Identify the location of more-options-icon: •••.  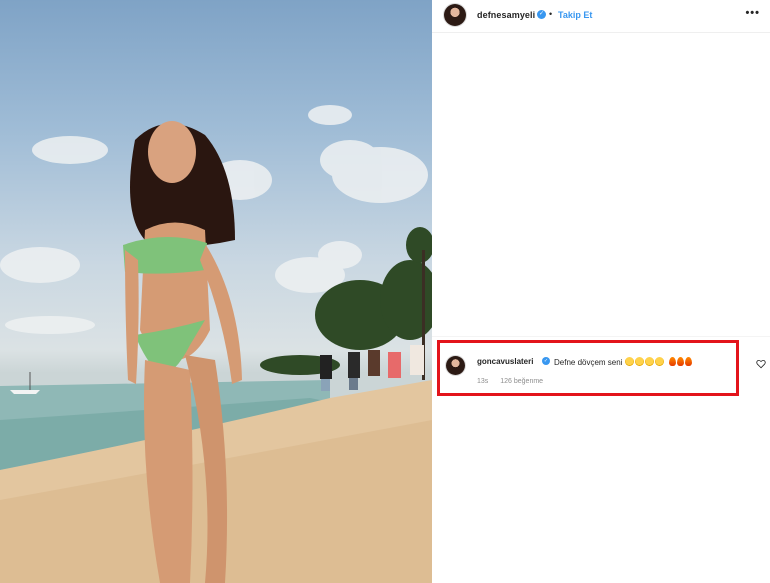
(752, 13).